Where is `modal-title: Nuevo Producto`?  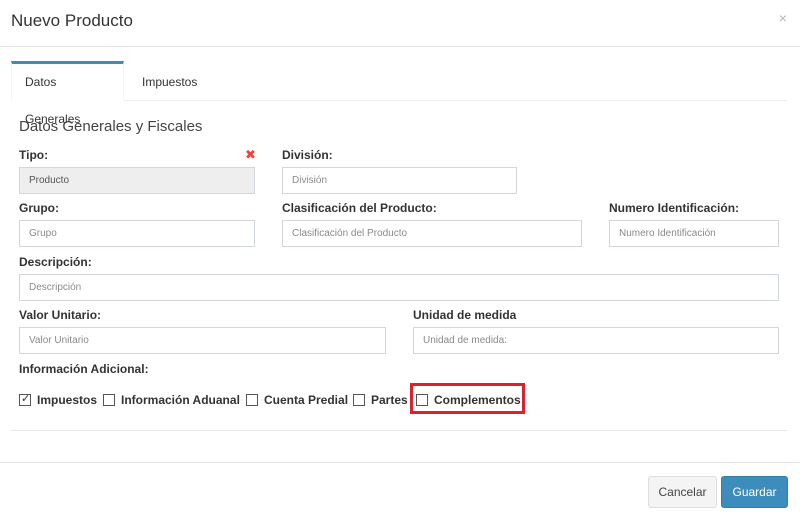
modal-title: Nuevo Producto is located at coordinates (72, 20).